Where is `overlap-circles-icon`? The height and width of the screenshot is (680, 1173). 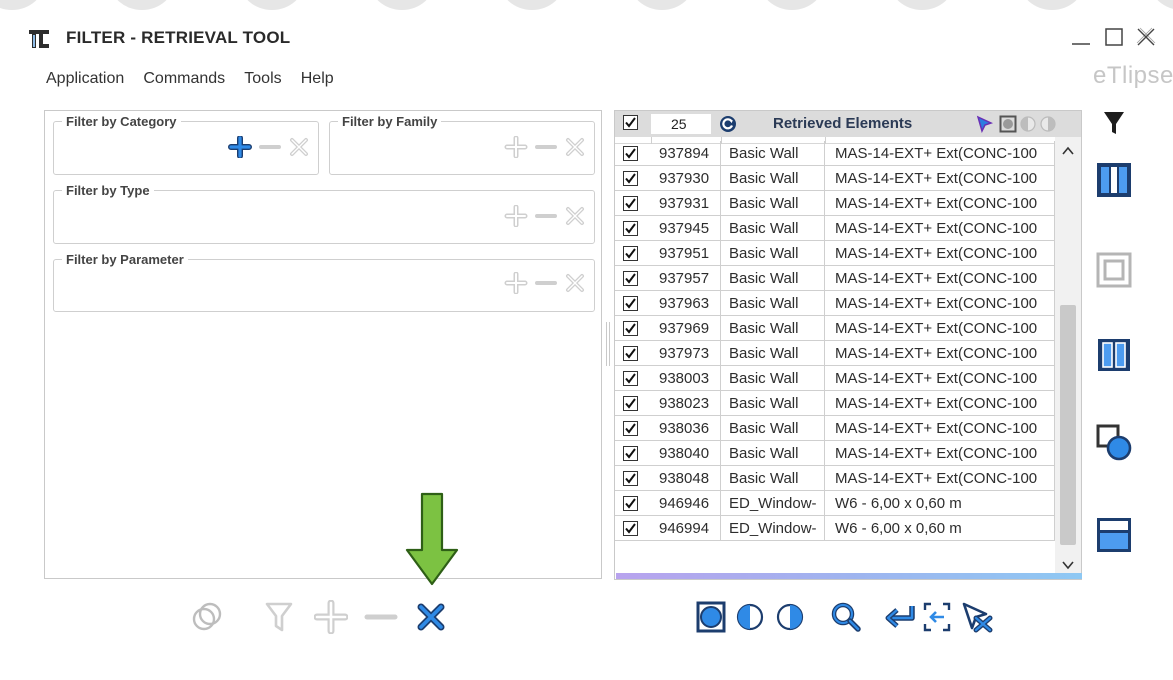
overlap-circles-icon is located at coordinates (207, 617).